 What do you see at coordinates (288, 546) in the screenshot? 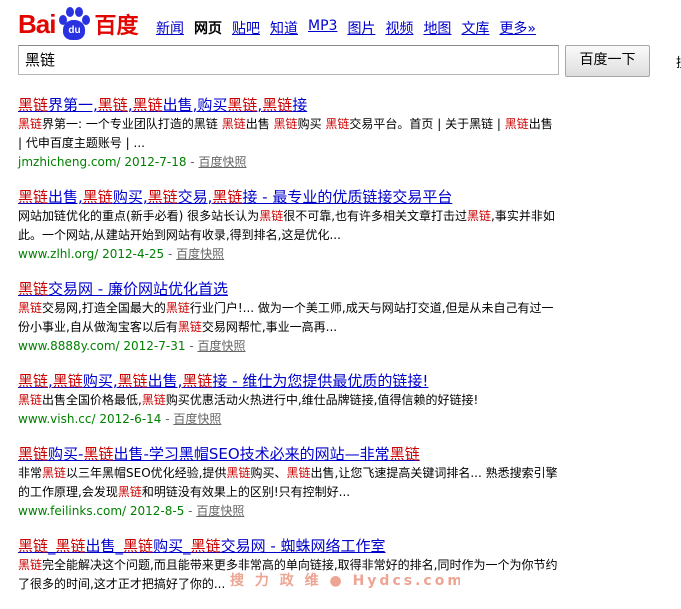
I see `result-title-link: 黑链_黑链出售_黑链购买_黑链交易网 - 蜘蛛网络工作室` at bounding box center [288, 546].